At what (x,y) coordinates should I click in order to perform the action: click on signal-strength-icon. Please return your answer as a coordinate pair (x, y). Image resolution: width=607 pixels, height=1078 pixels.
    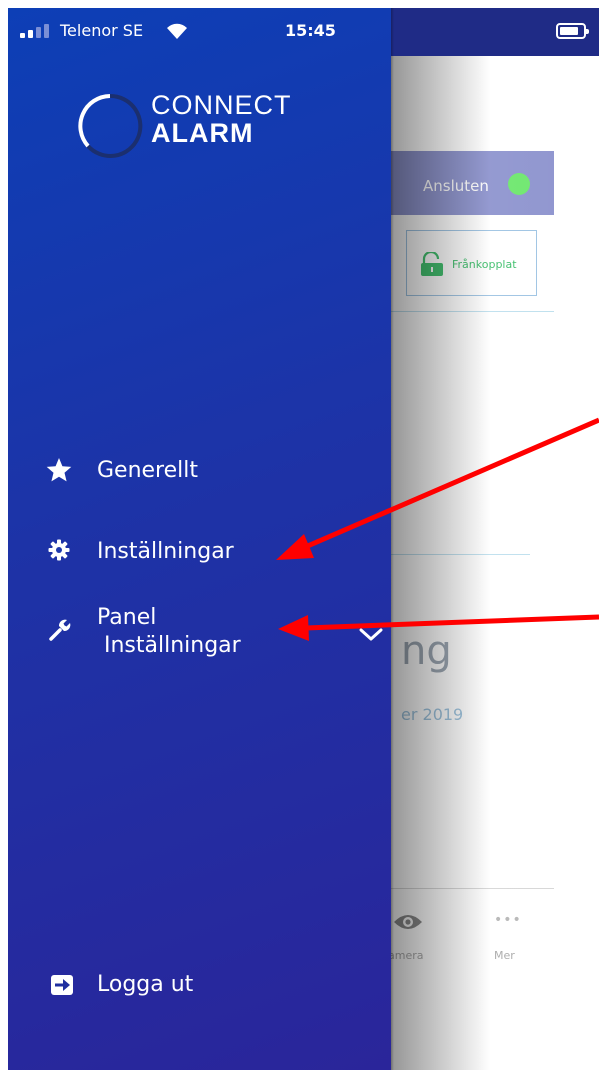
    Looking at the image, I should click on (34, 31).